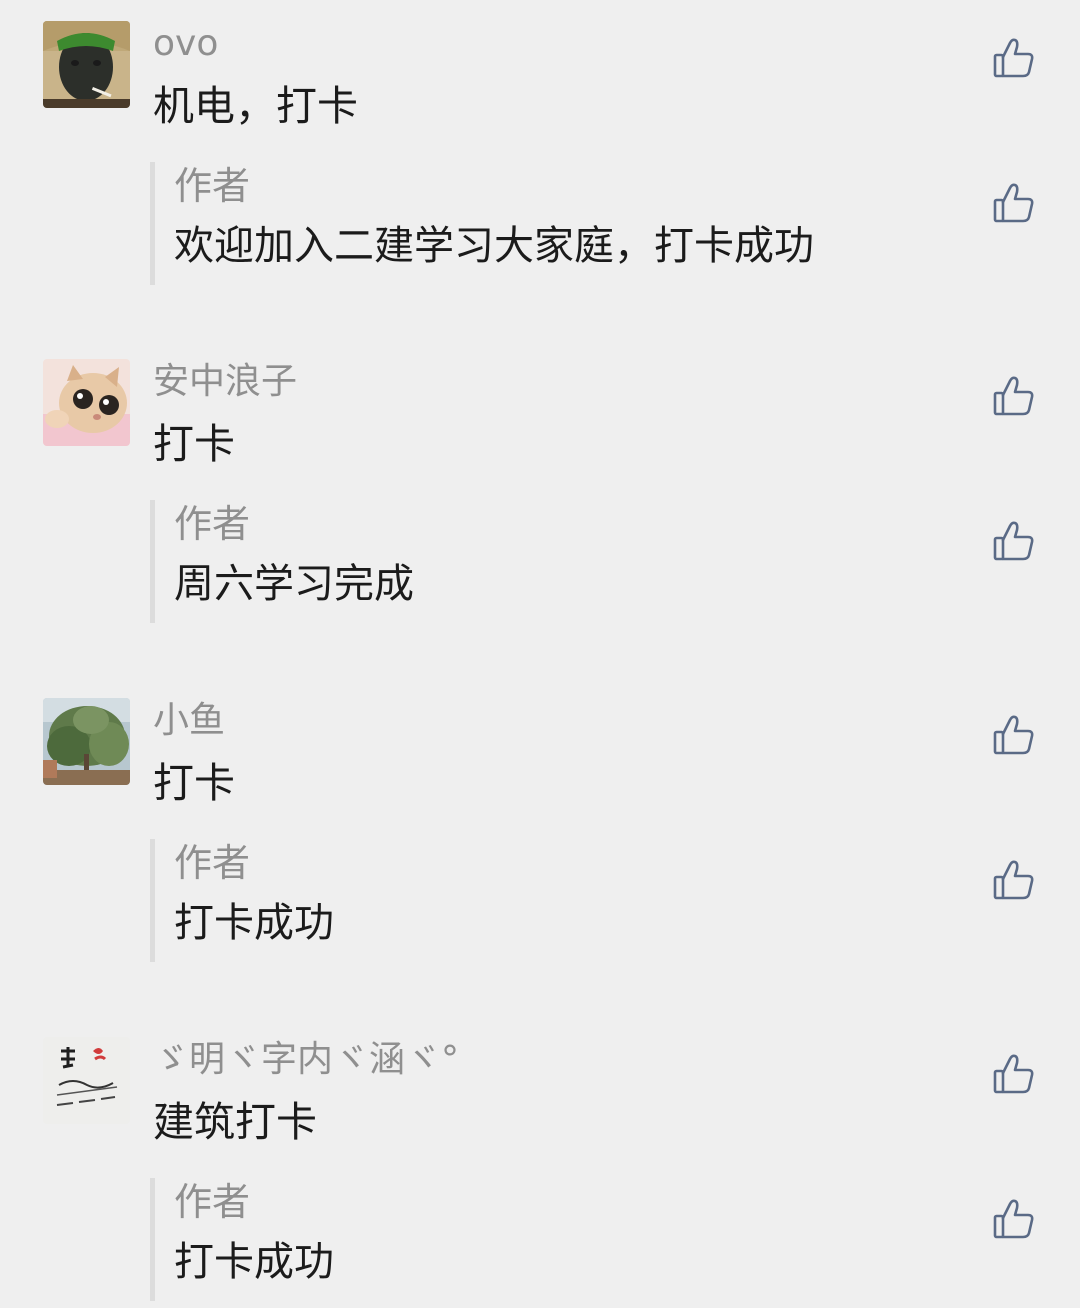 This screenshot has height=1308, width=1080. What do you see at coordinates (294, 584) in the screenshot?
I see `reply-text: 周六学习完成` at bounding box center [294, 584].